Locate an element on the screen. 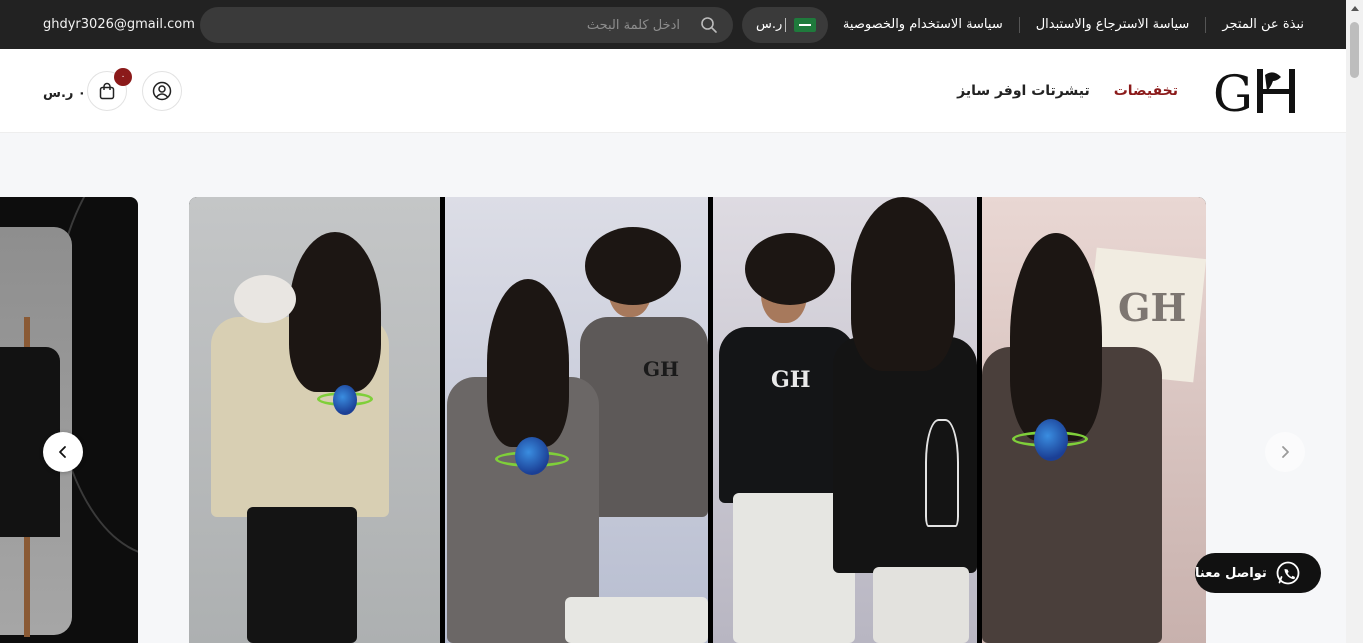  cart-total: ٠ ر.س is located at coordinates (64, 93).